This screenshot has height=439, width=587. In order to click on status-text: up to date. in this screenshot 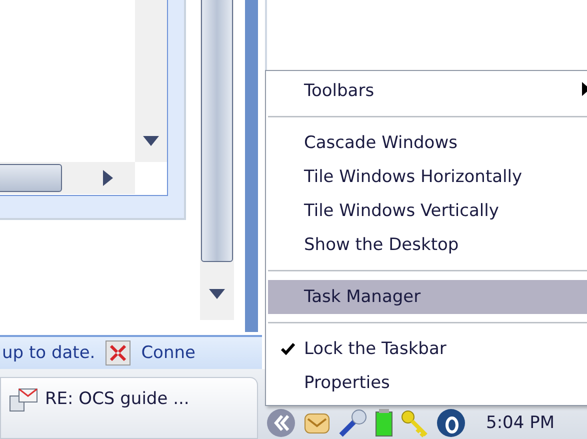, I will do `click(49, 353)`.